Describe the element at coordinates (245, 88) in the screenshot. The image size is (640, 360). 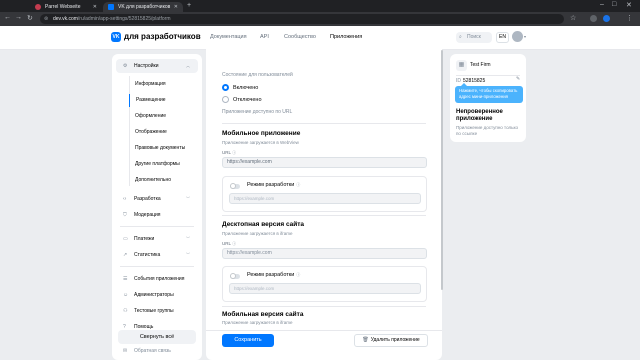
I see `radio-enabled-label: Включено` at that location.